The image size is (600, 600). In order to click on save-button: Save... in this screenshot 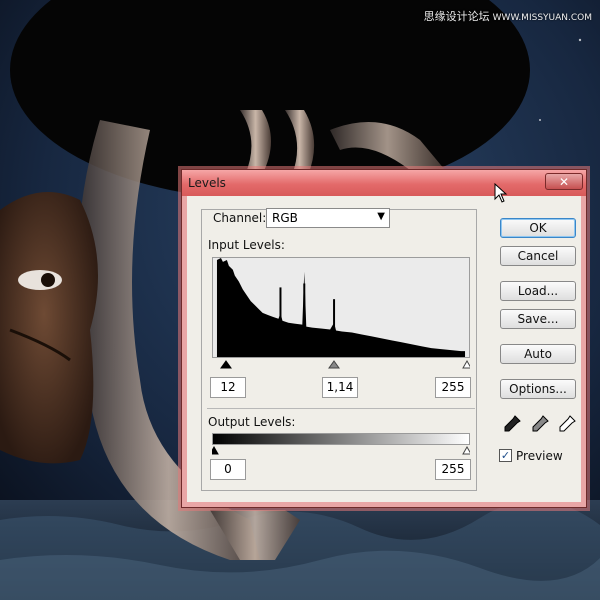, I will do `click(538, 319)`.